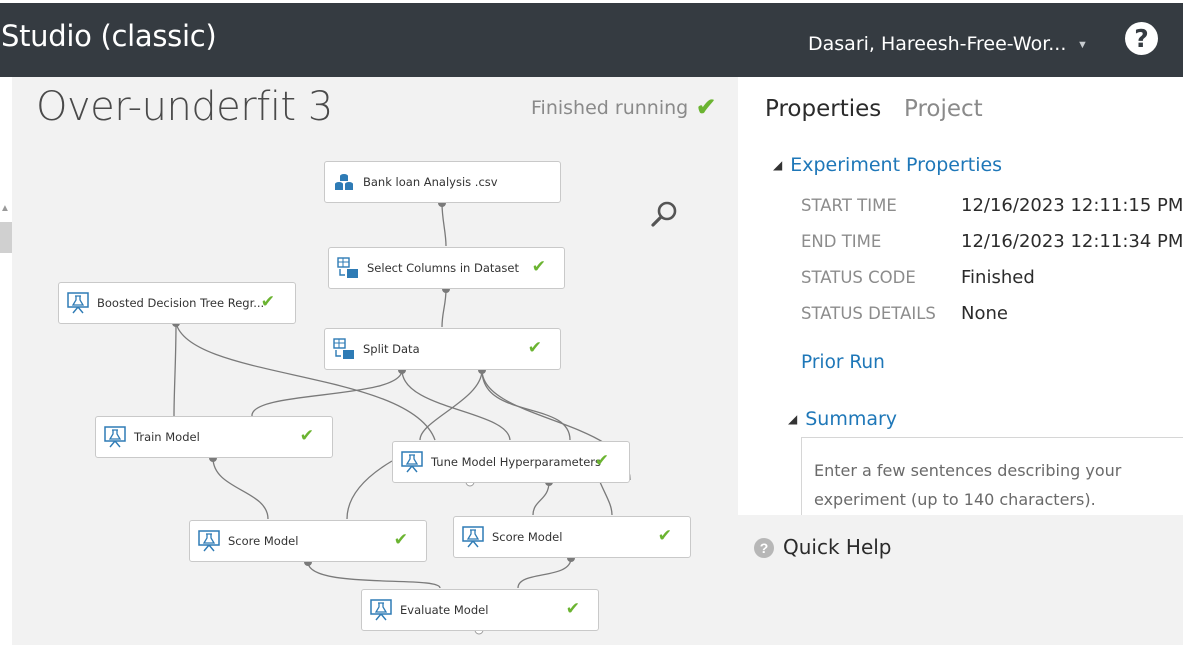 This screenshot has height=645, width=1183. Describe the element at coordinates (516, 462) in the screenshot. I see `module-label: Tune Model Hyperparameters` at that location.